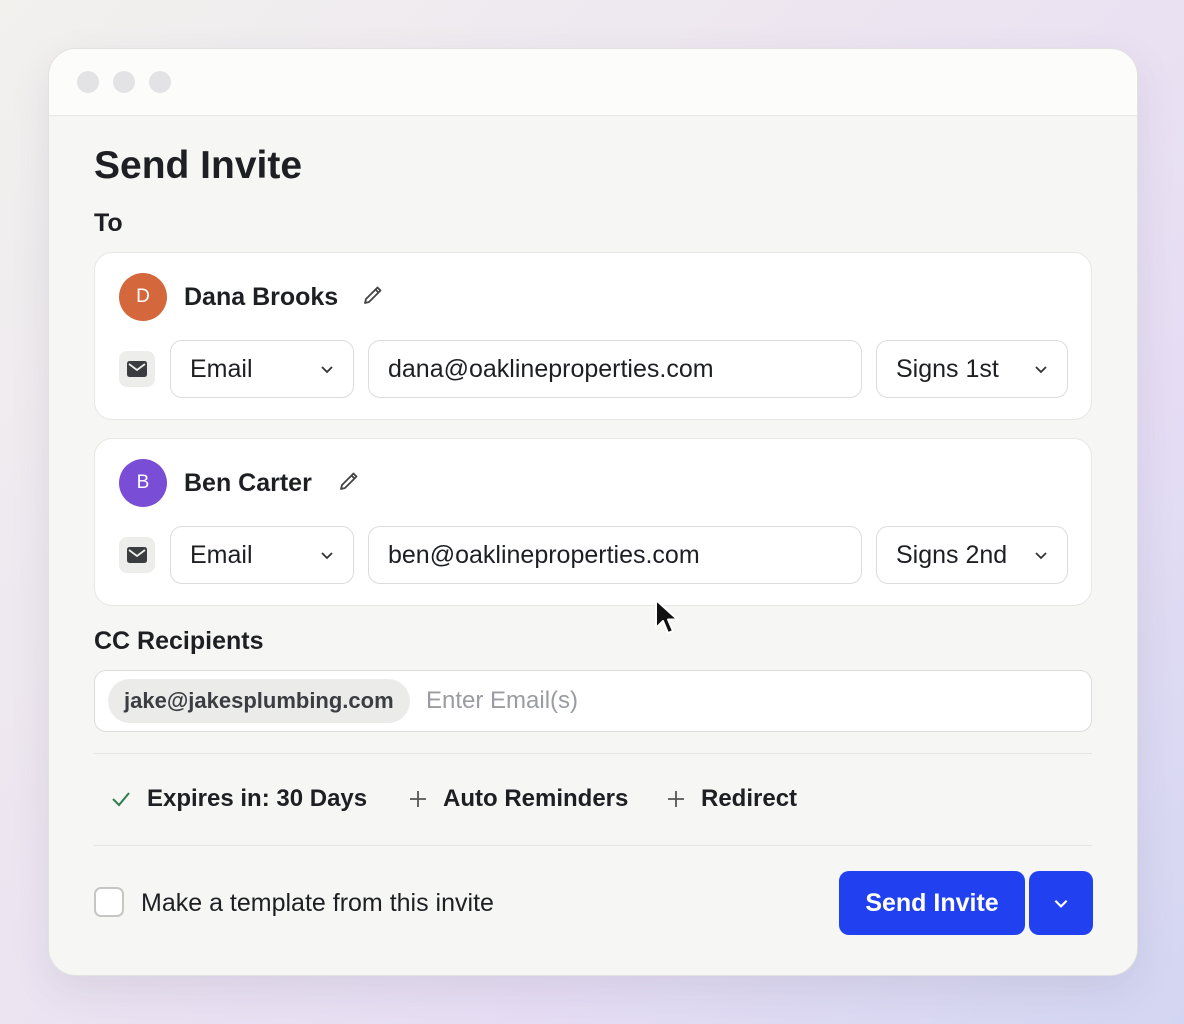 The height and width of the screenshot is (1024, 1184). Describe the element at coordinates (257, 798) in the screenshot. I see `expires-label: Expires in: 30 Days` at that location.